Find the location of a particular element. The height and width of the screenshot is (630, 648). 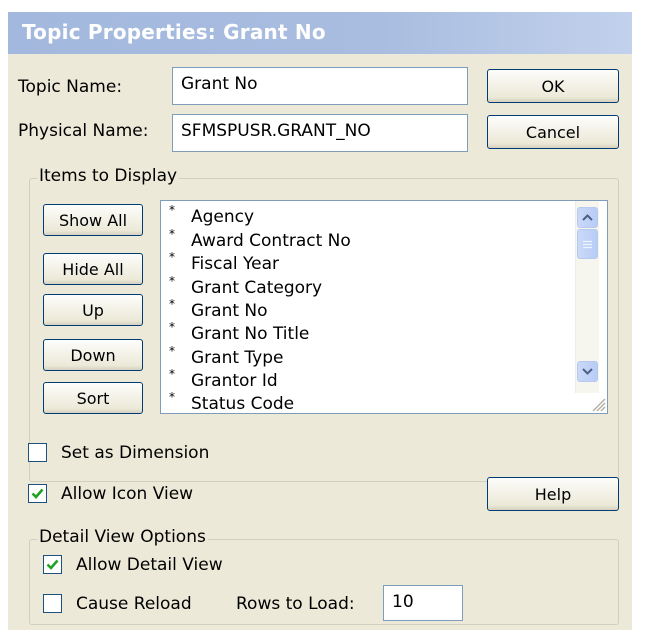

physical-name-value: SFMSPUSR.GRANT_NO is located at coordinates (276, 131).